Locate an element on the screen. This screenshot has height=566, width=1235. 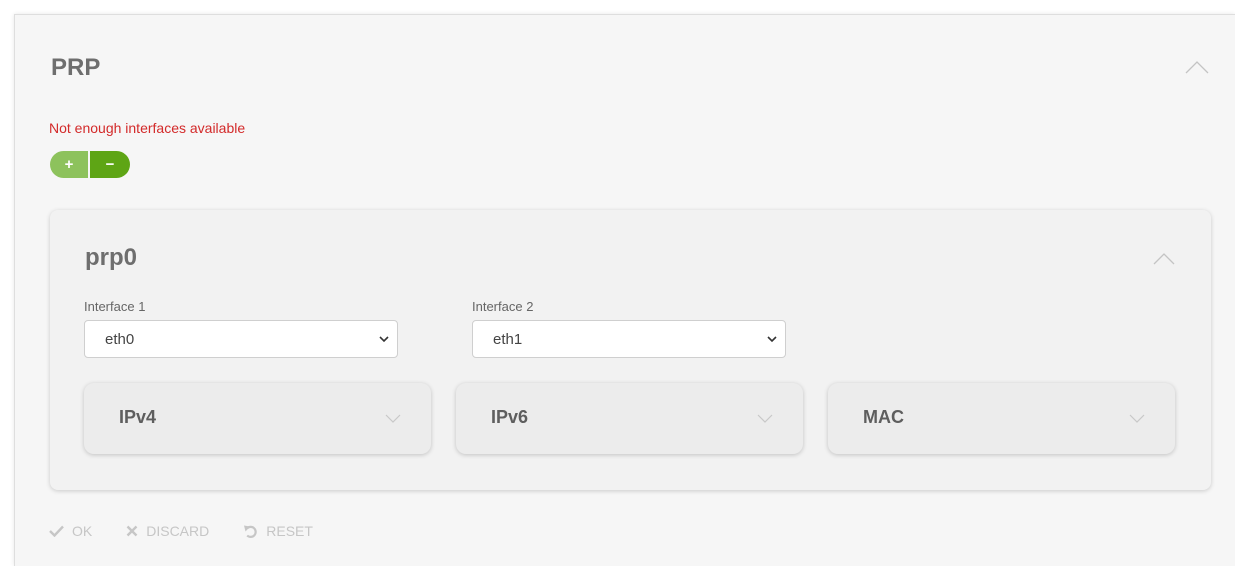
mac-section: MAC is located at coordinates (1001, 418).